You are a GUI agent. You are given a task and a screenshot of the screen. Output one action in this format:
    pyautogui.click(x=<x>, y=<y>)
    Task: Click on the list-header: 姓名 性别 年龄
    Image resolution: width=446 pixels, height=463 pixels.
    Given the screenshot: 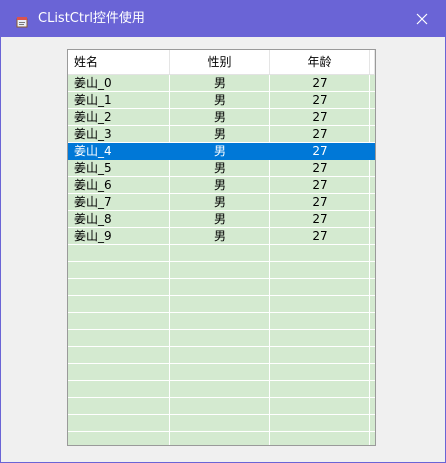 What is the action you would take?
    pyautogui.click(x=221, y=62)
    